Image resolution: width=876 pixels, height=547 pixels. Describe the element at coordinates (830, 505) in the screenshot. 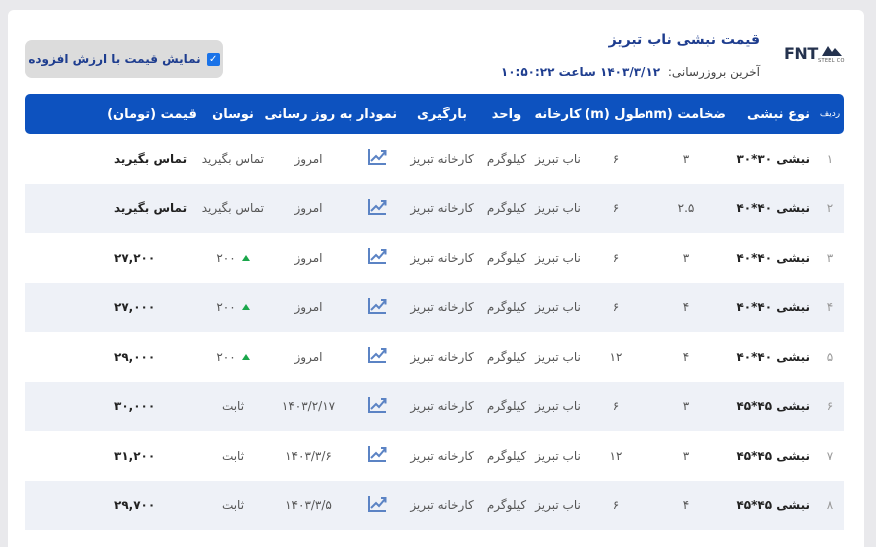

I see `row-index: ۸` at that location.